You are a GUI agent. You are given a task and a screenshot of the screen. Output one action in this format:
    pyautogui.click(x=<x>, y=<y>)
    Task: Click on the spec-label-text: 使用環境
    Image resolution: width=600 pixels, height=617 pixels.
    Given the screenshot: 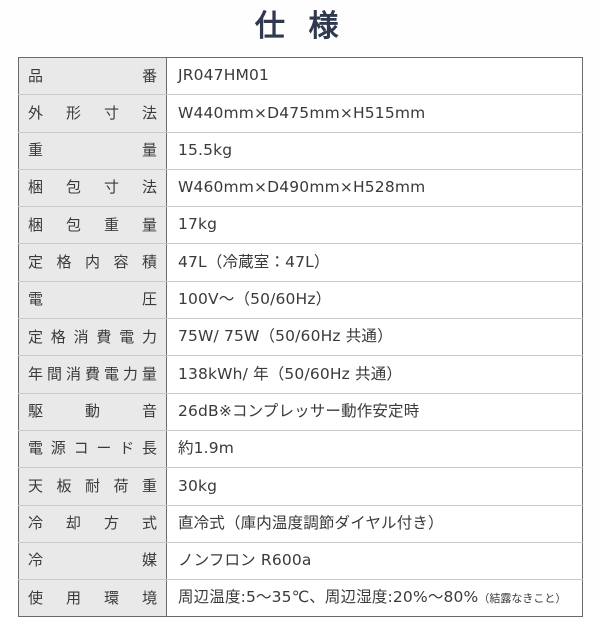 What is the action you would take?
    pyautogui.click(x=92, y=597)
    